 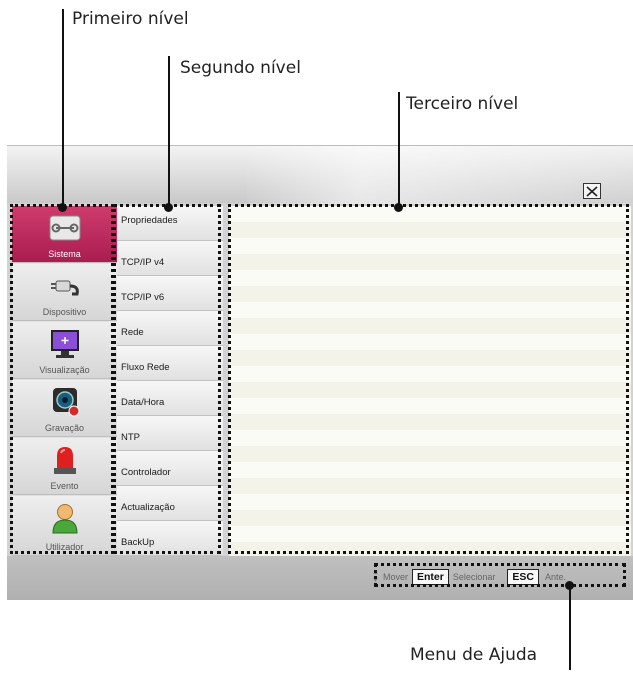 I want to click on help-menu-callout: Menu de Ajuda, so click(x=474, y=655).